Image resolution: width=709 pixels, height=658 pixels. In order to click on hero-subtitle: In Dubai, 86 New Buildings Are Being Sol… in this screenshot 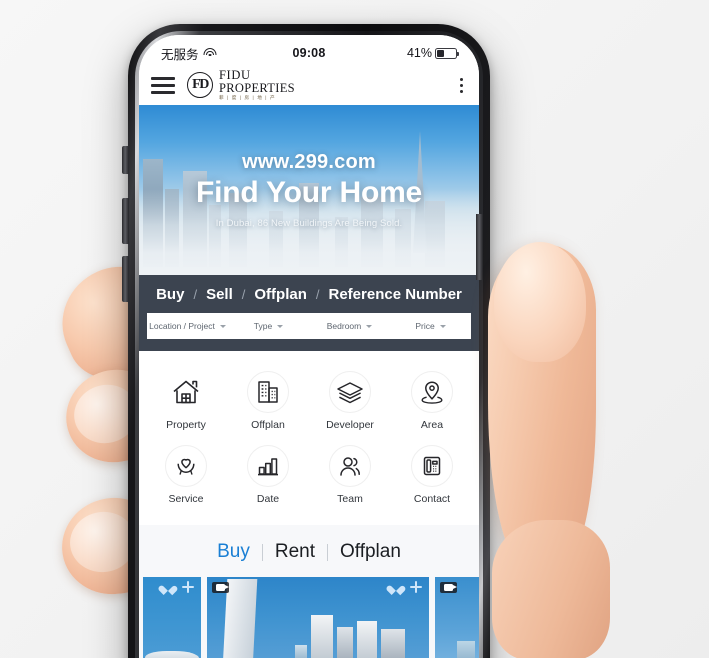, I will do `click(309, 223)`.